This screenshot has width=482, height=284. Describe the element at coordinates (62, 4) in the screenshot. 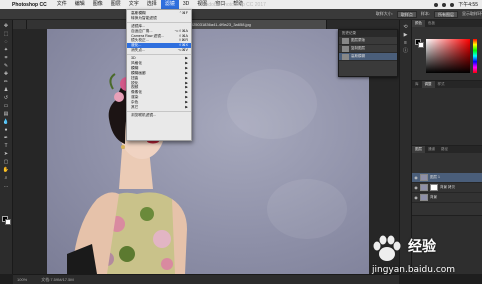

I see `menu-item: 文件` at that location.